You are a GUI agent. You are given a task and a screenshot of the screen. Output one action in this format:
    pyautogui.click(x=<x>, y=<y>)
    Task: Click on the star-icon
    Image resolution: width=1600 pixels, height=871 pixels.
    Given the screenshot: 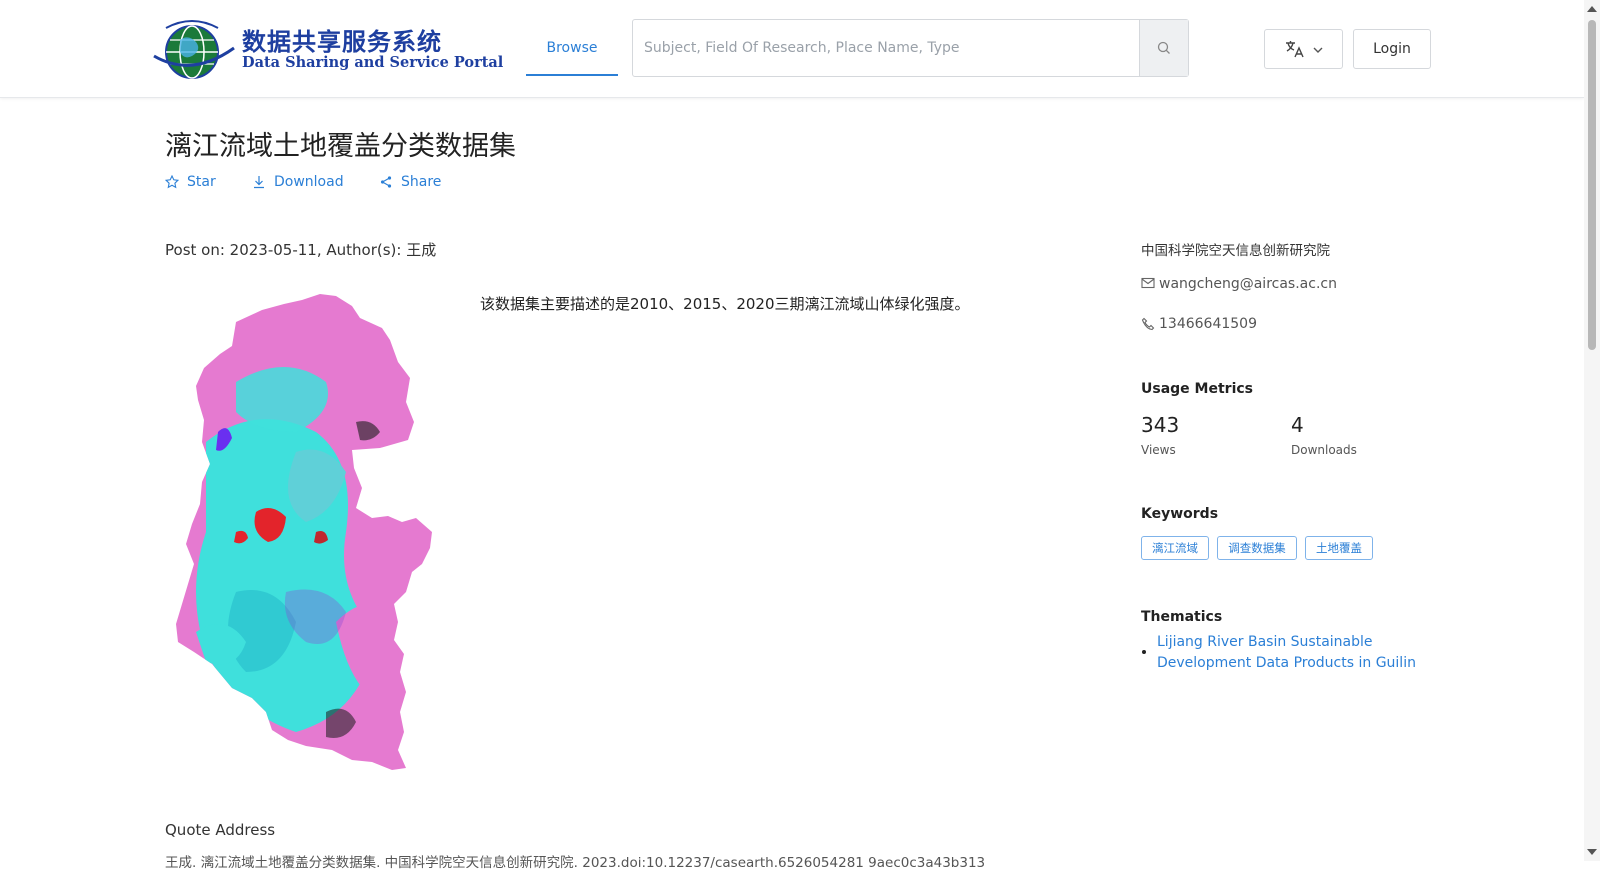 What is the action you would take?
    pyautogui.click(x=172, y=182)
    